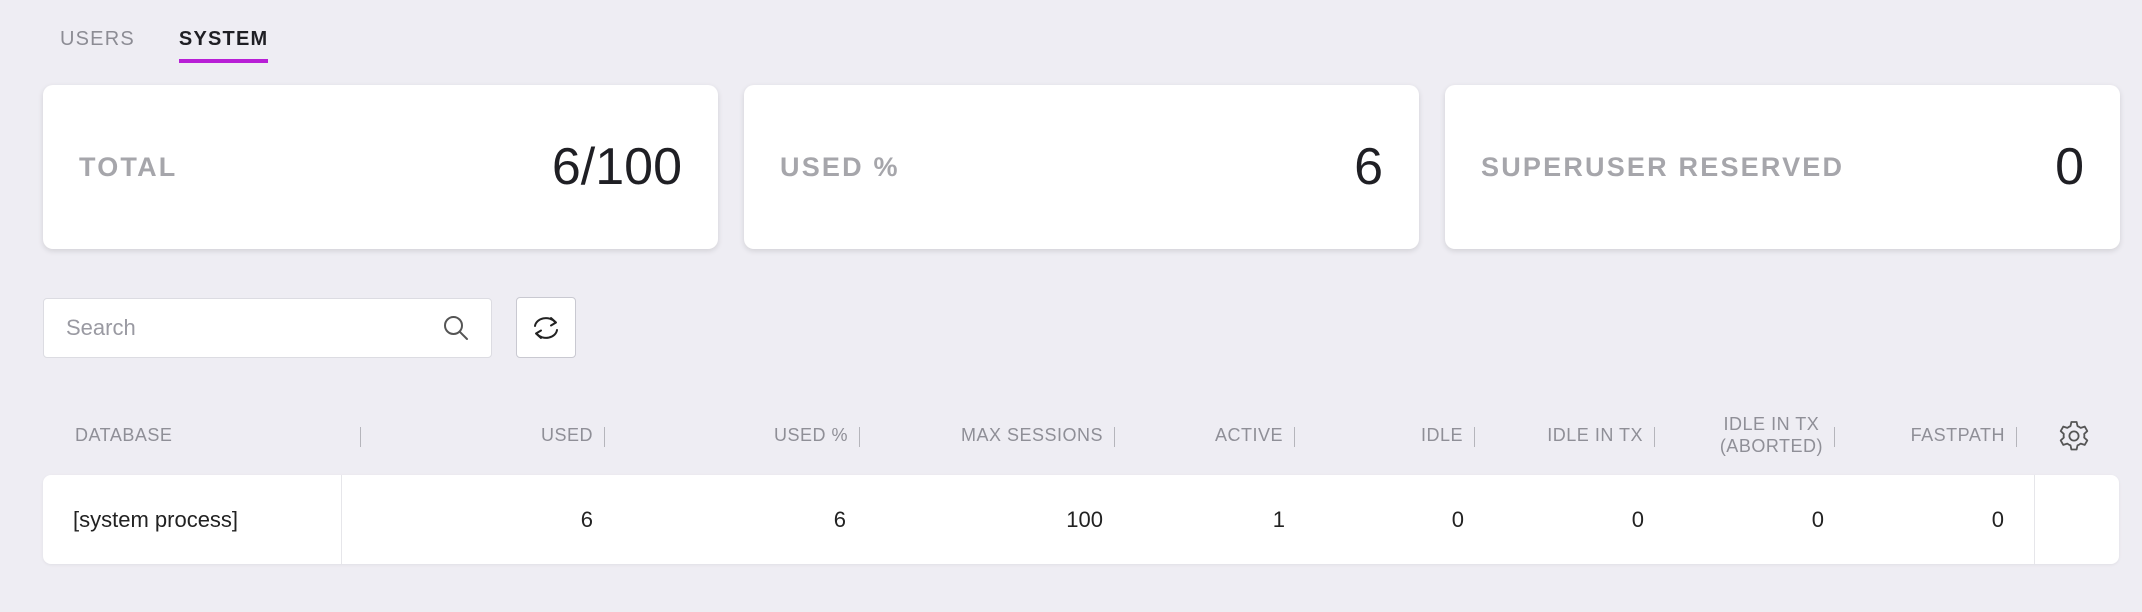 Image resolution: width=2142 pixels, height=612 pixels. I want to click on stat-label: TOTAL, so click(128, 166).